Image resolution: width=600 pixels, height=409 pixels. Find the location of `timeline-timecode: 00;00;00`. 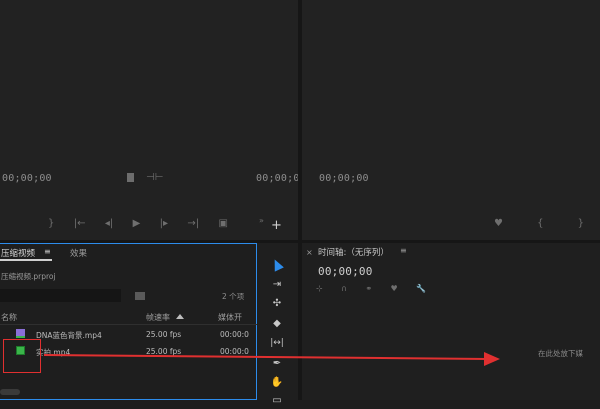

timeline-timecode: 00;00;00 is located at coordinates (345, 271).